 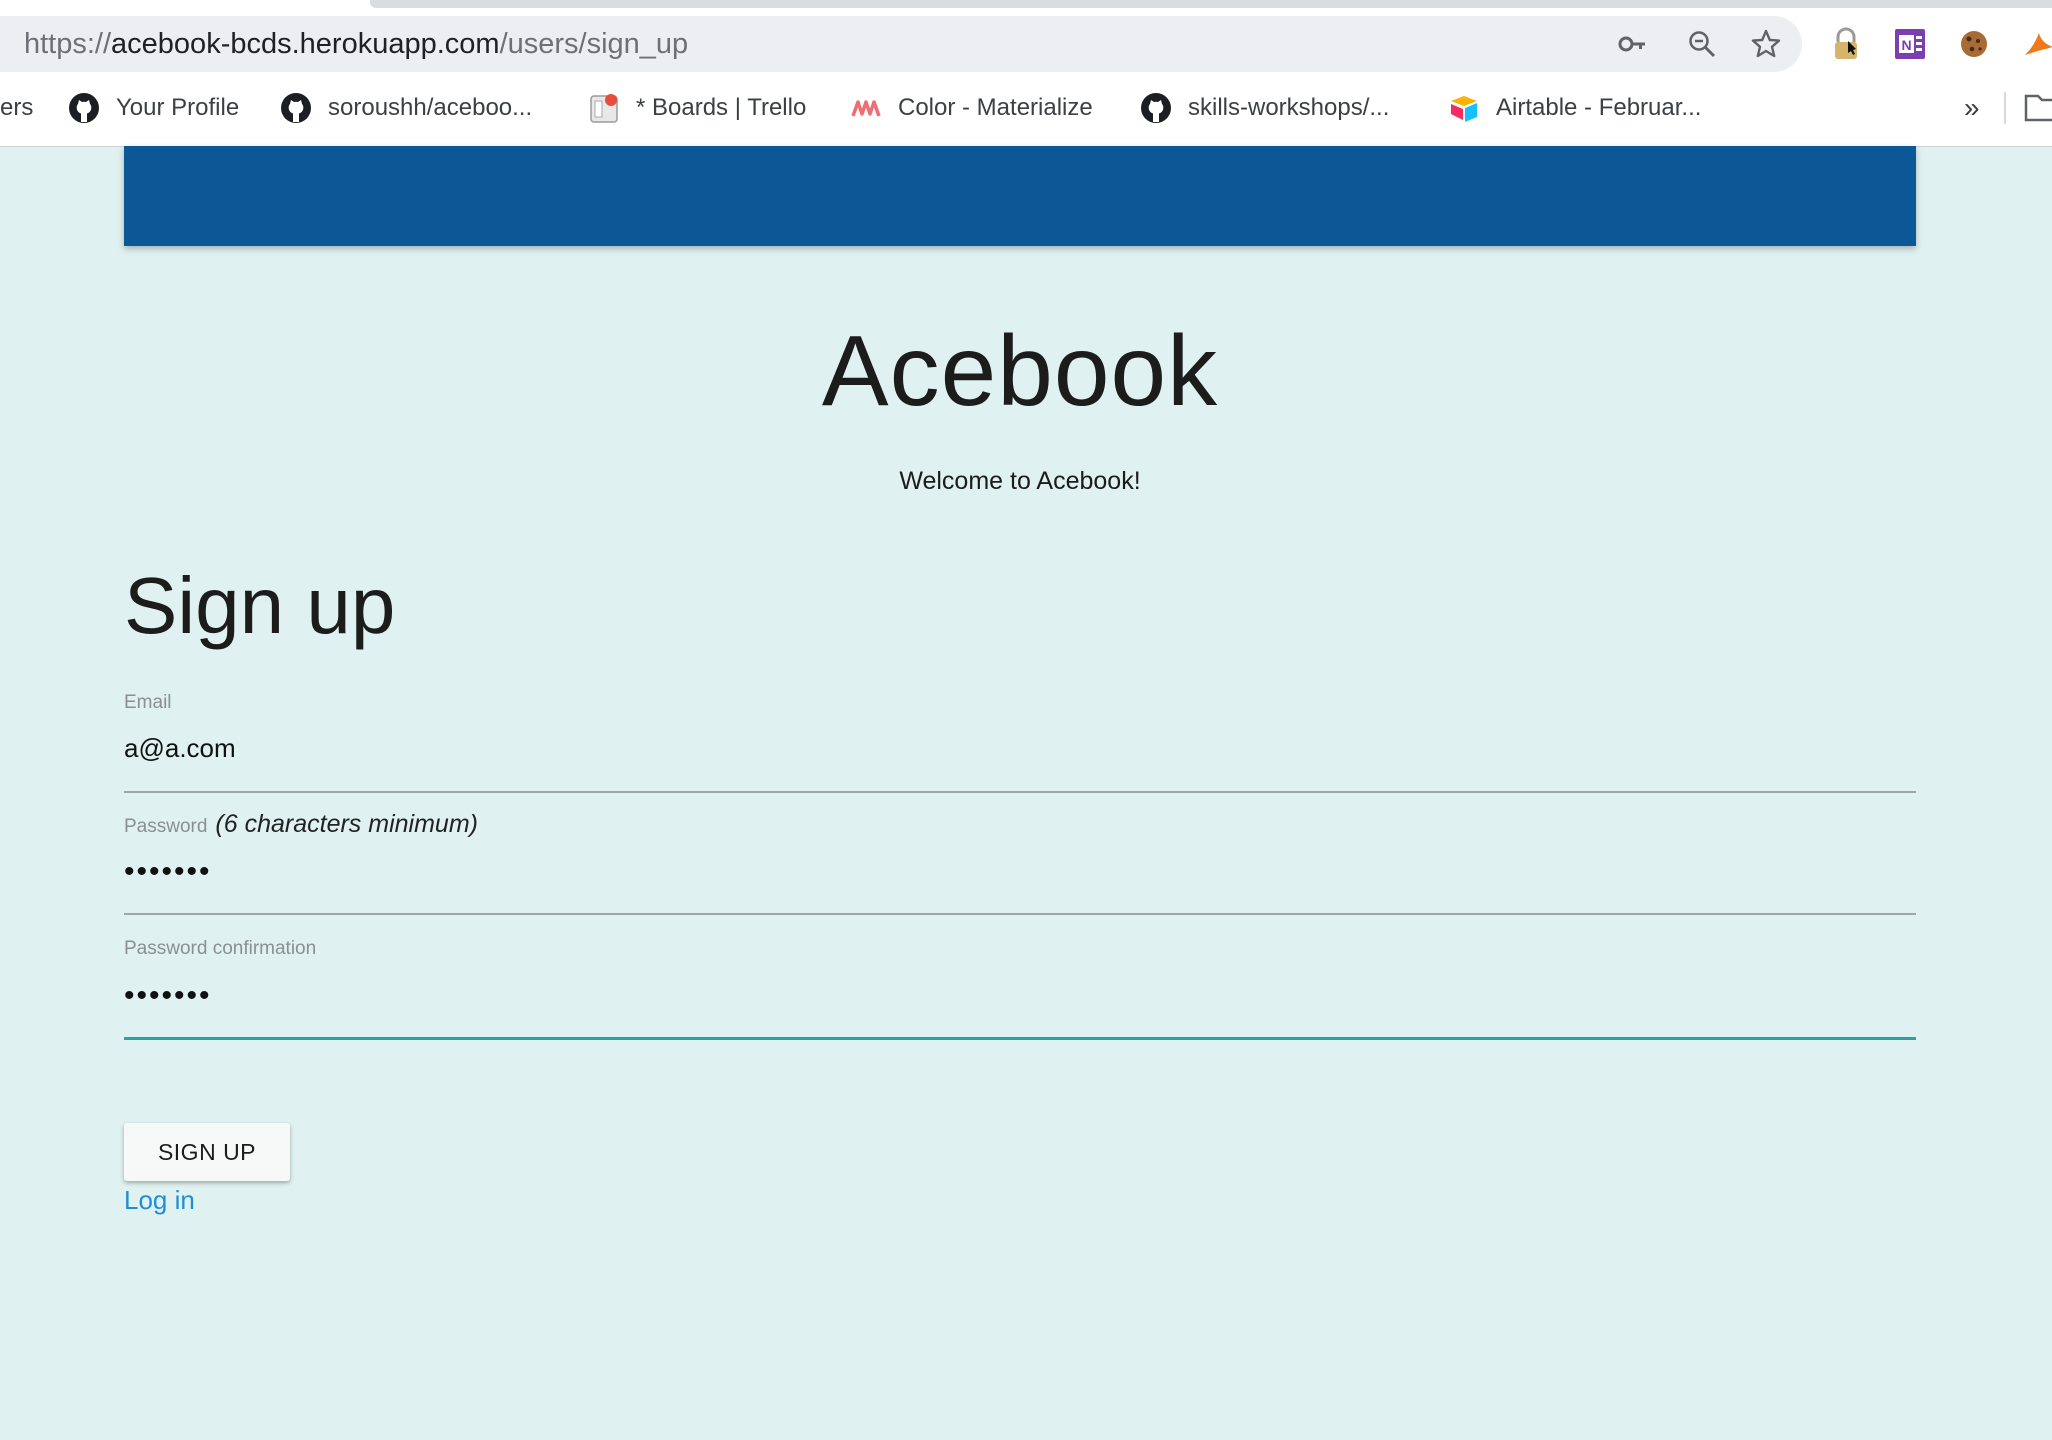 What do you see at coordinates (346, 824) in the screenshot?
I see `password-hint: (6 characters minimum)` at bounding box center [346, 824].